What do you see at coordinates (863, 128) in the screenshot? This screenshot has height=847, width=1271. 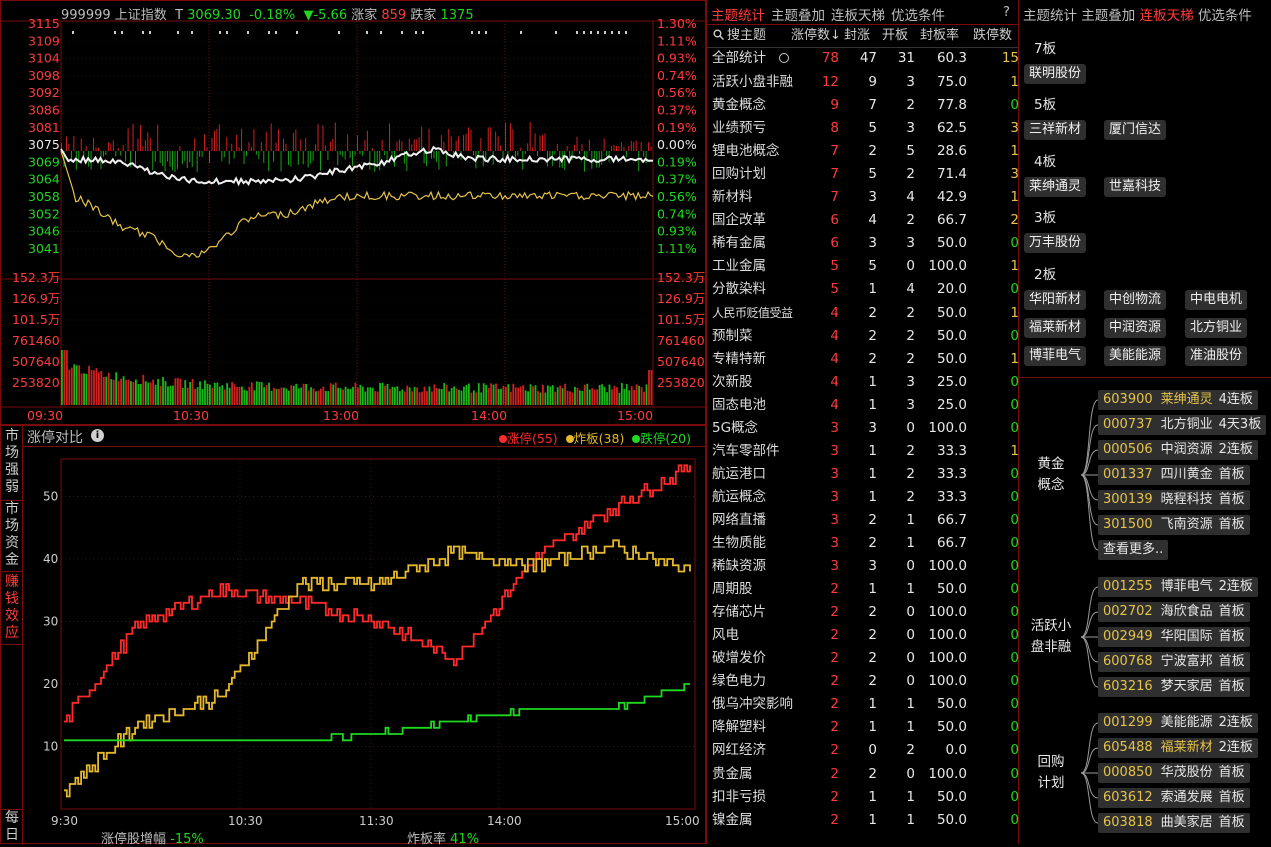 I see `theme-row: 业绩预亏 8 5 3 62.5 3` at bounding box center [863, 128].